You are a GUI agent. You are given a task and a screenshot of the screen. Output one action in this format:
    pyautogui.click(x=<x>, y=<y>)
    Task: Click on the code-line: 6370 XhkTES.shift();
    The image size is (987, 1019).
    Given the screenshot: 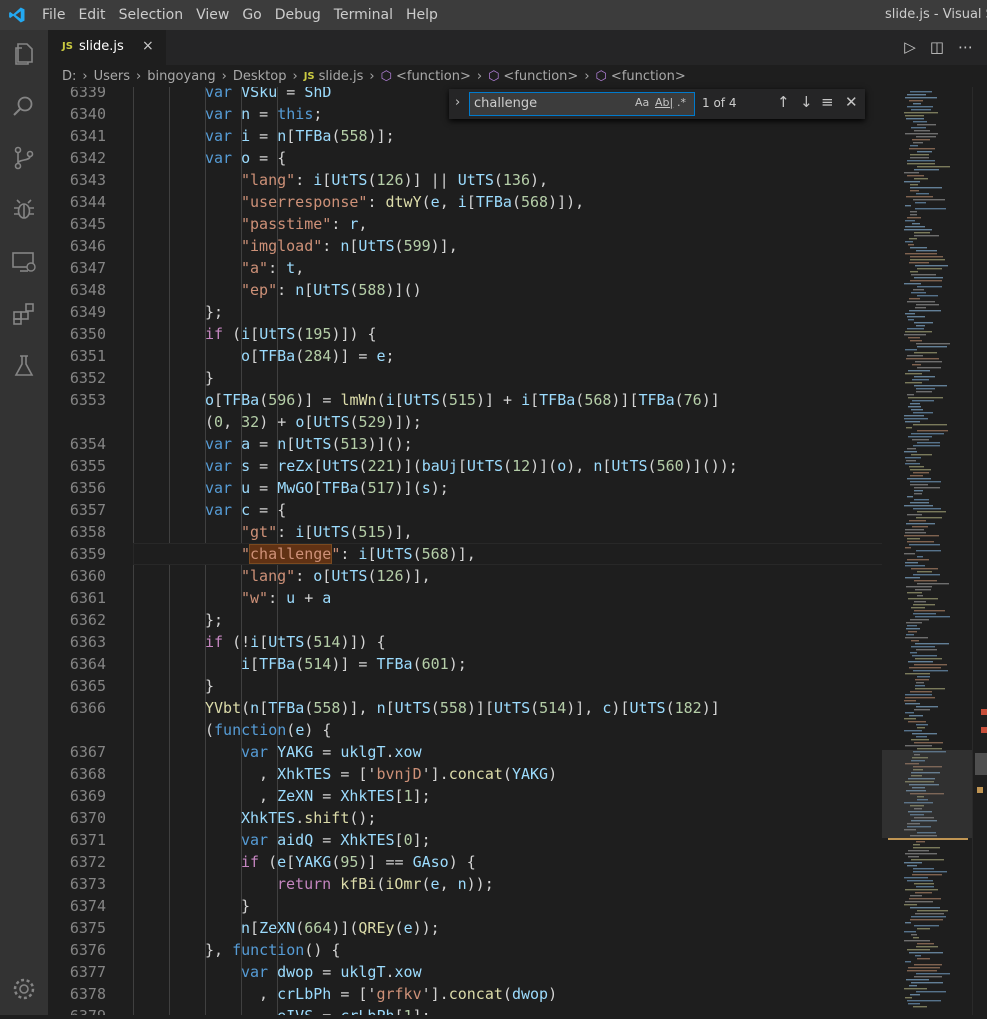 What is the action you would take?
    pyautogui.click(x=465, y=818)
    